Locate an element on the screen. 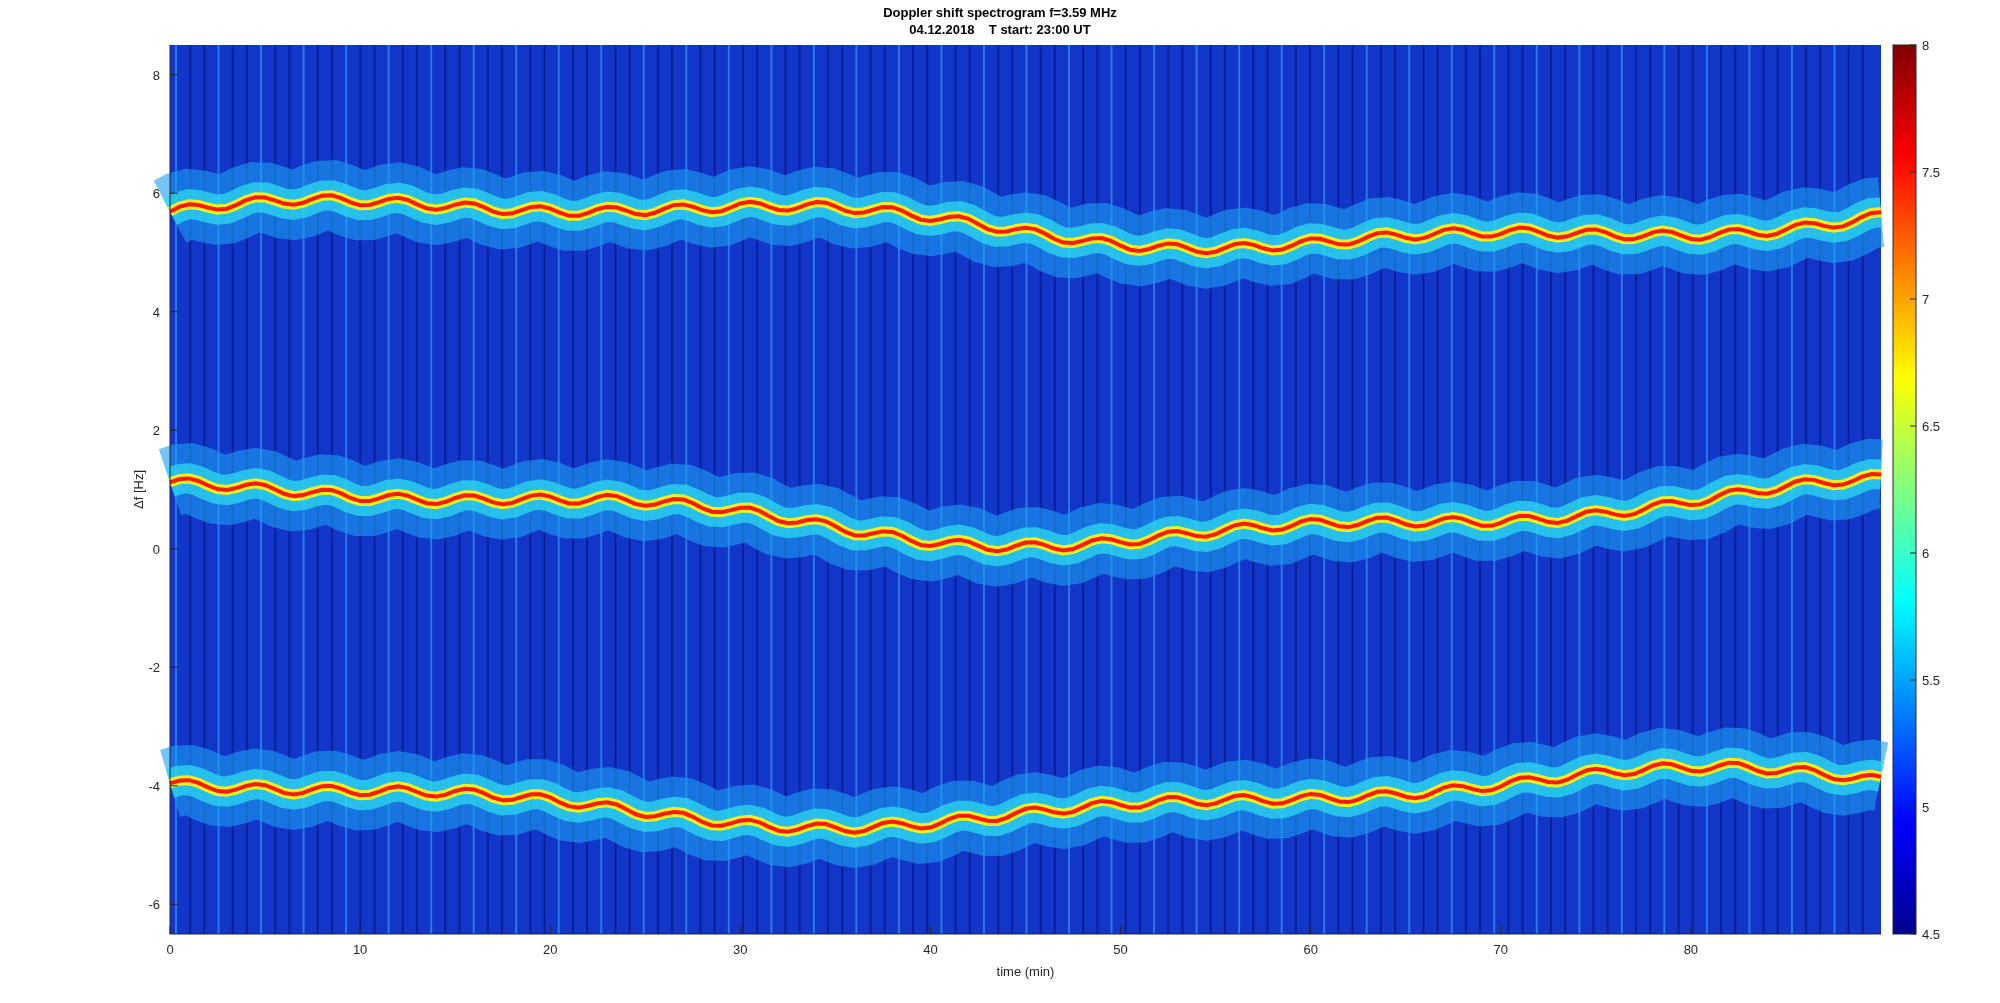 The height and width of the screenshot is (1003, 2000). y-tick-label: 4 is located at coordinates (156, 312).